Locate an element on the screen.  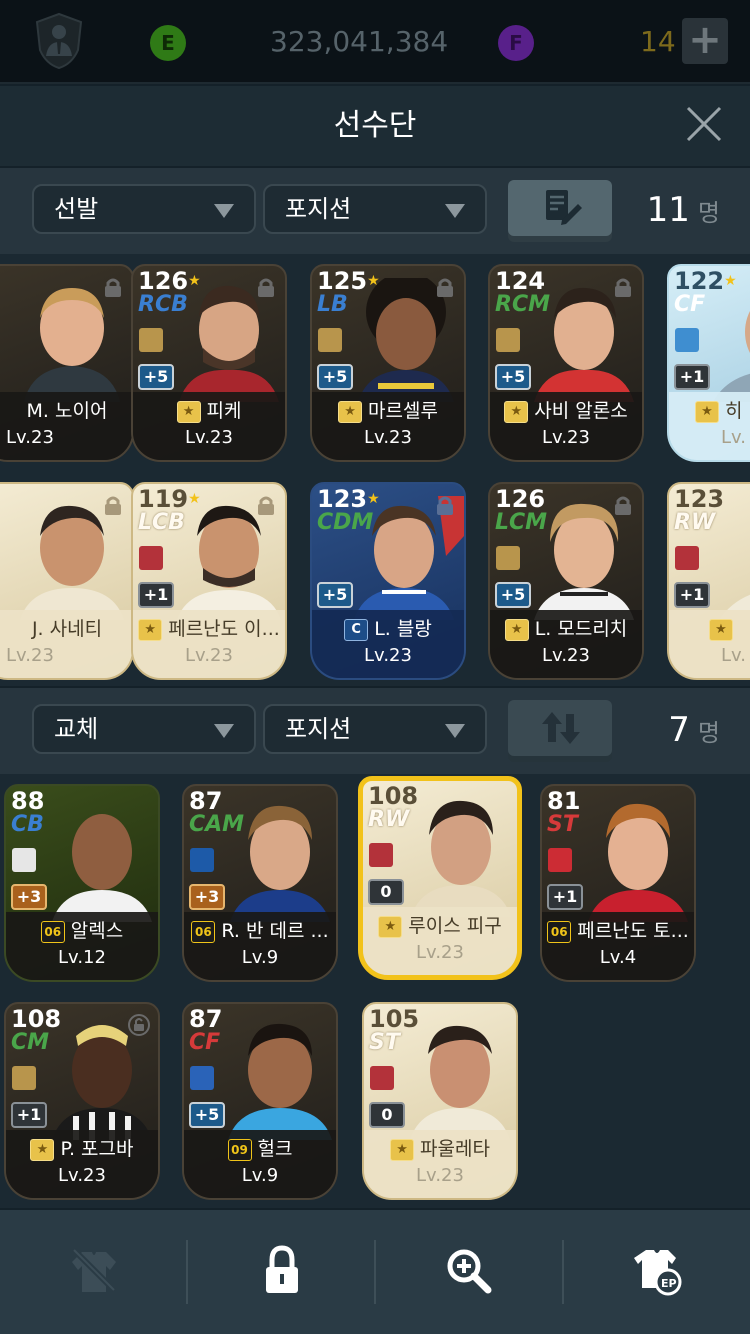
season-badge: 09 is located at coordinates (239, 1149).